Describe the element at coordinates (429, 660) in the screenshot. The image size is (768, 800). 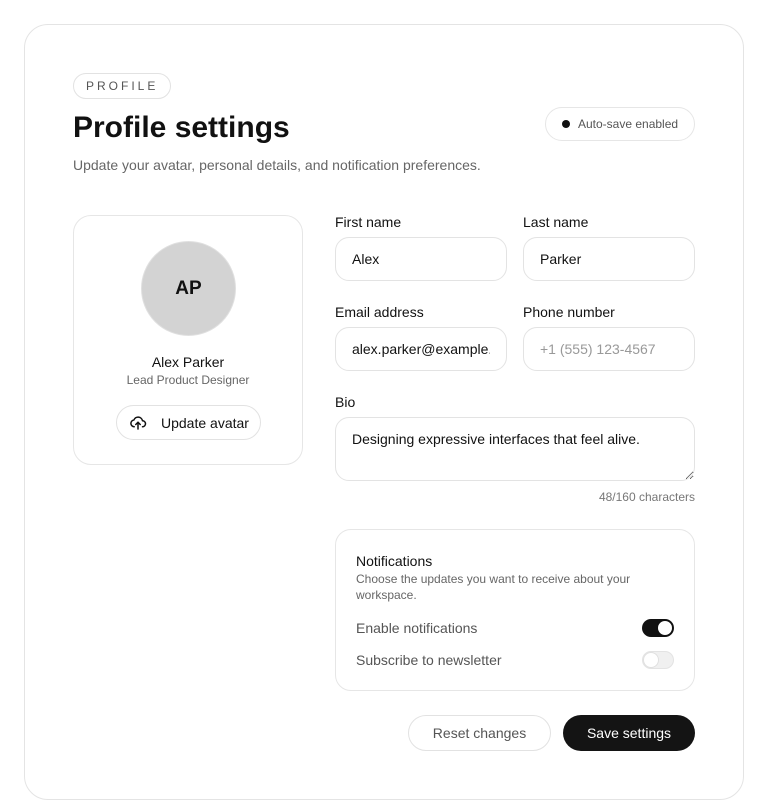
I see `newsletter-label: Subscribe to newsletter` at that location.